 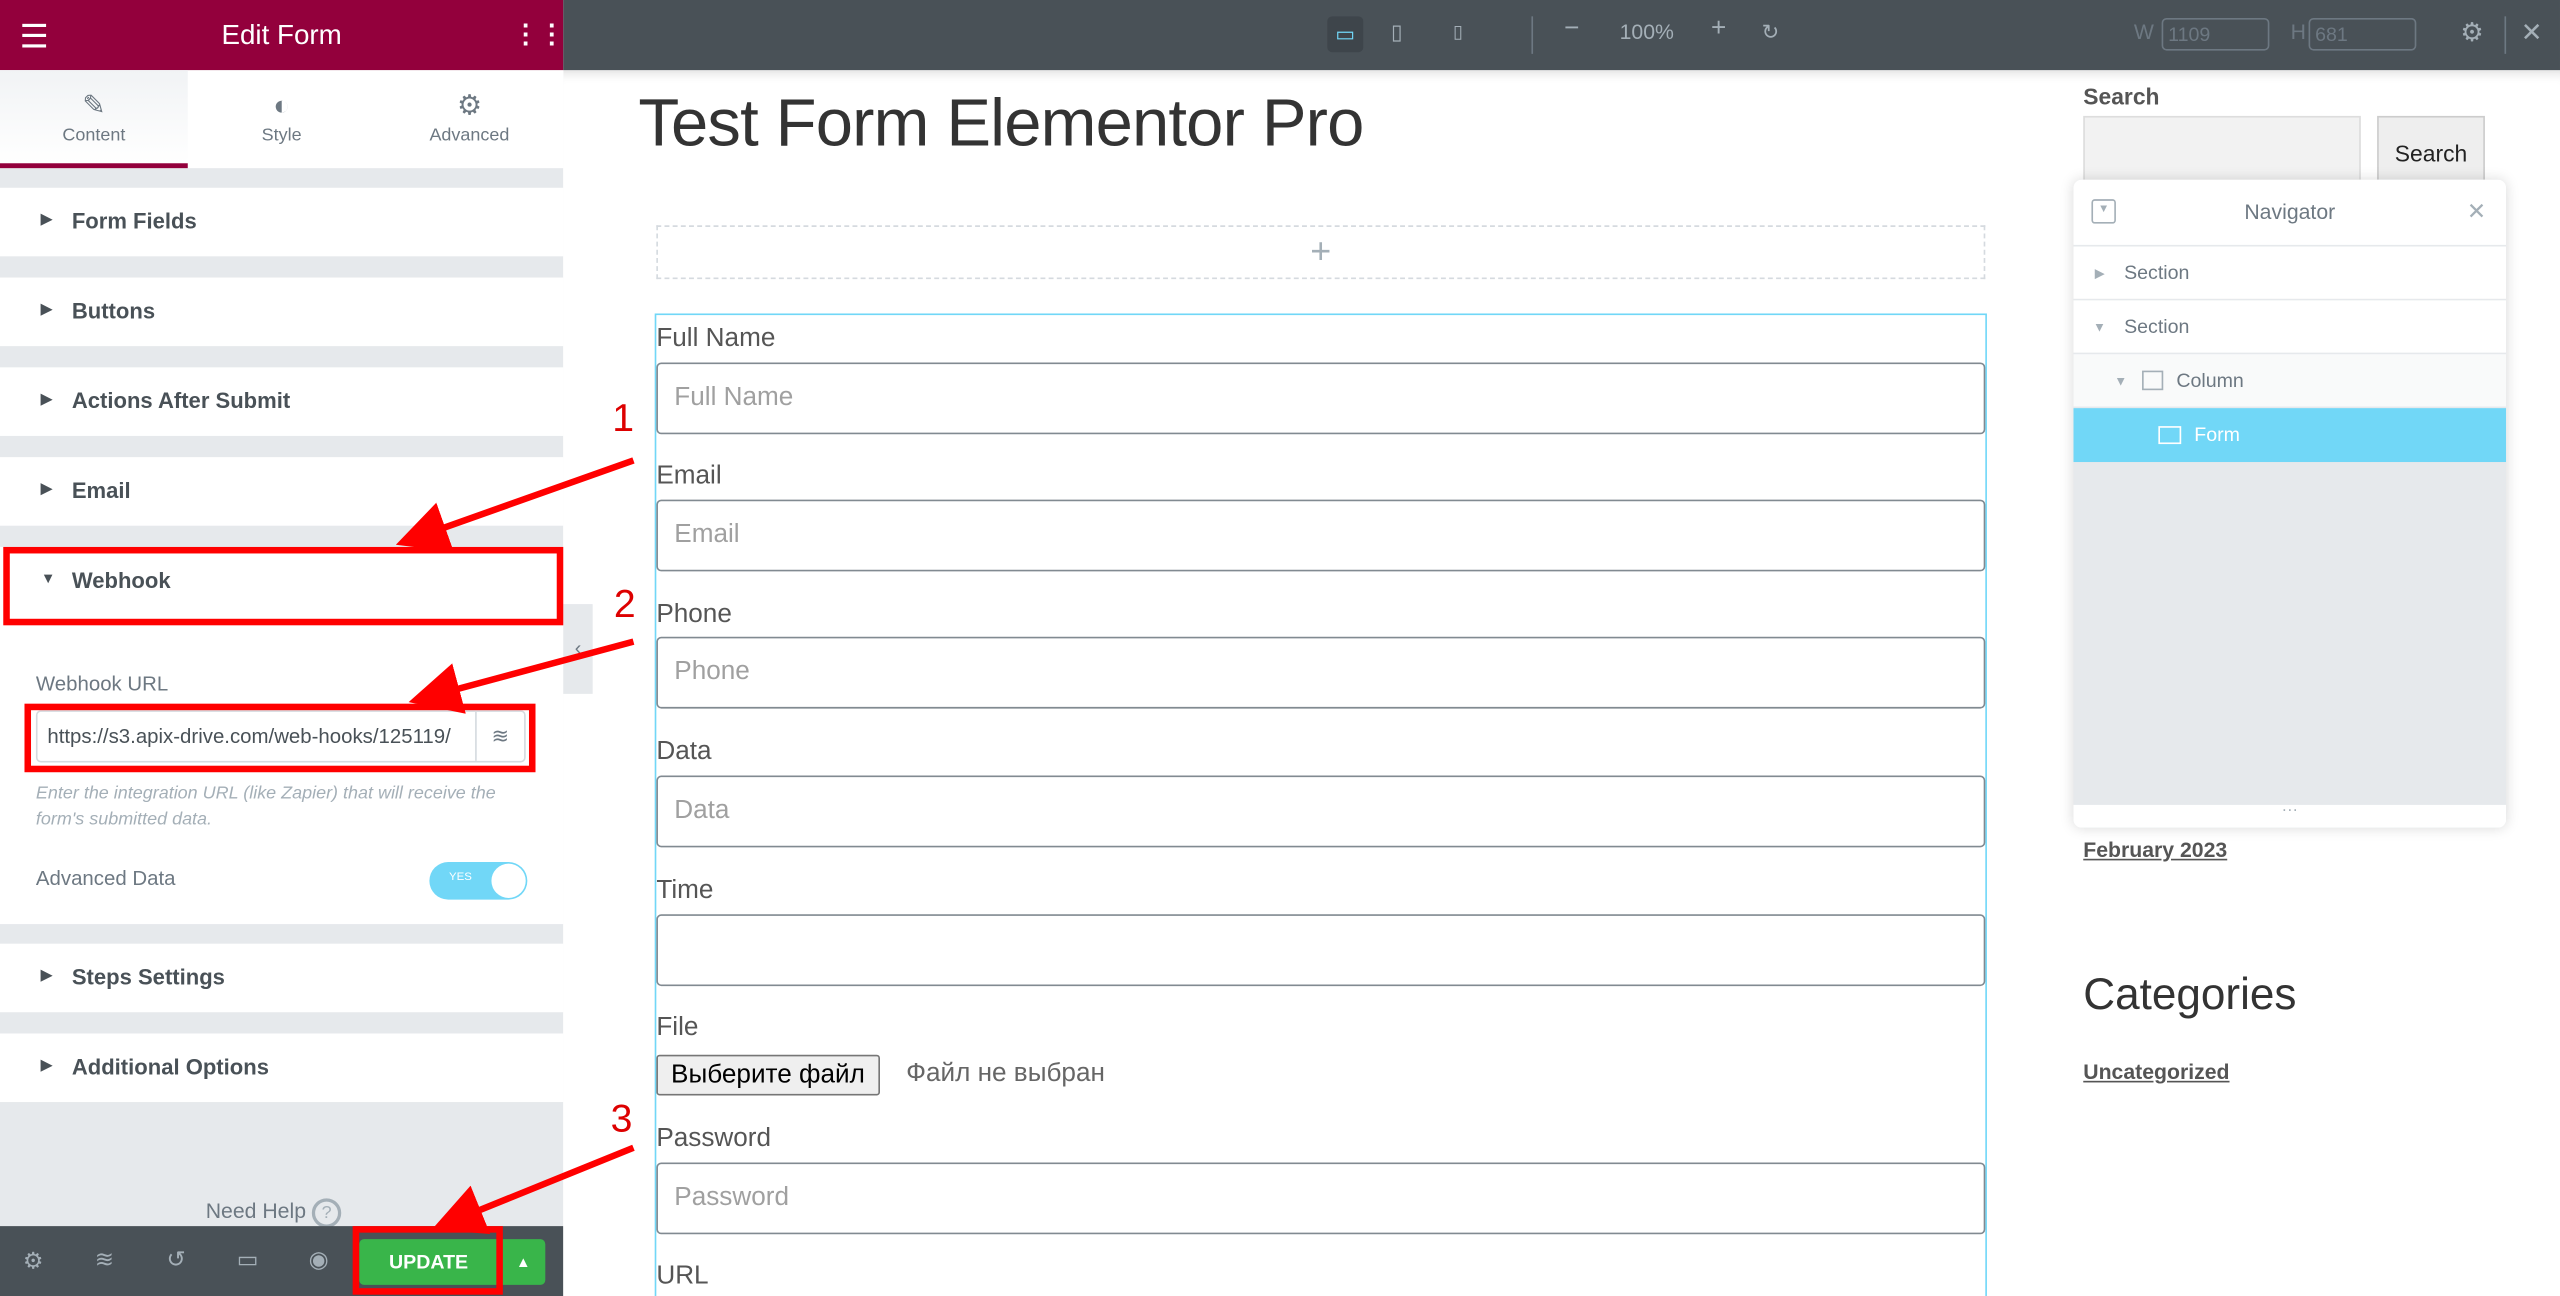 I want to click on highlight-webhook-section, so click(x=283, y=586).